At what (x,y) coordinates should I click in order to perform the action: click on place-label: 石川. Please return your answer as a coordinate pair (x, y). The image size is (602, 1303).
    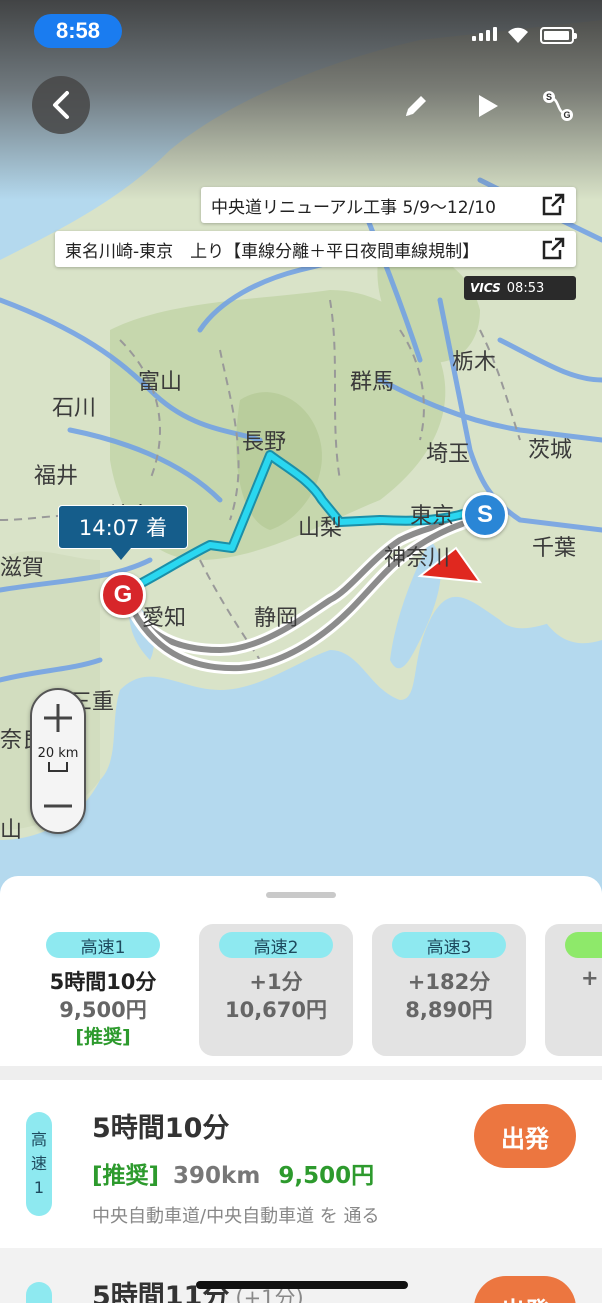
    Looking at the image, I should click on (74, 408).